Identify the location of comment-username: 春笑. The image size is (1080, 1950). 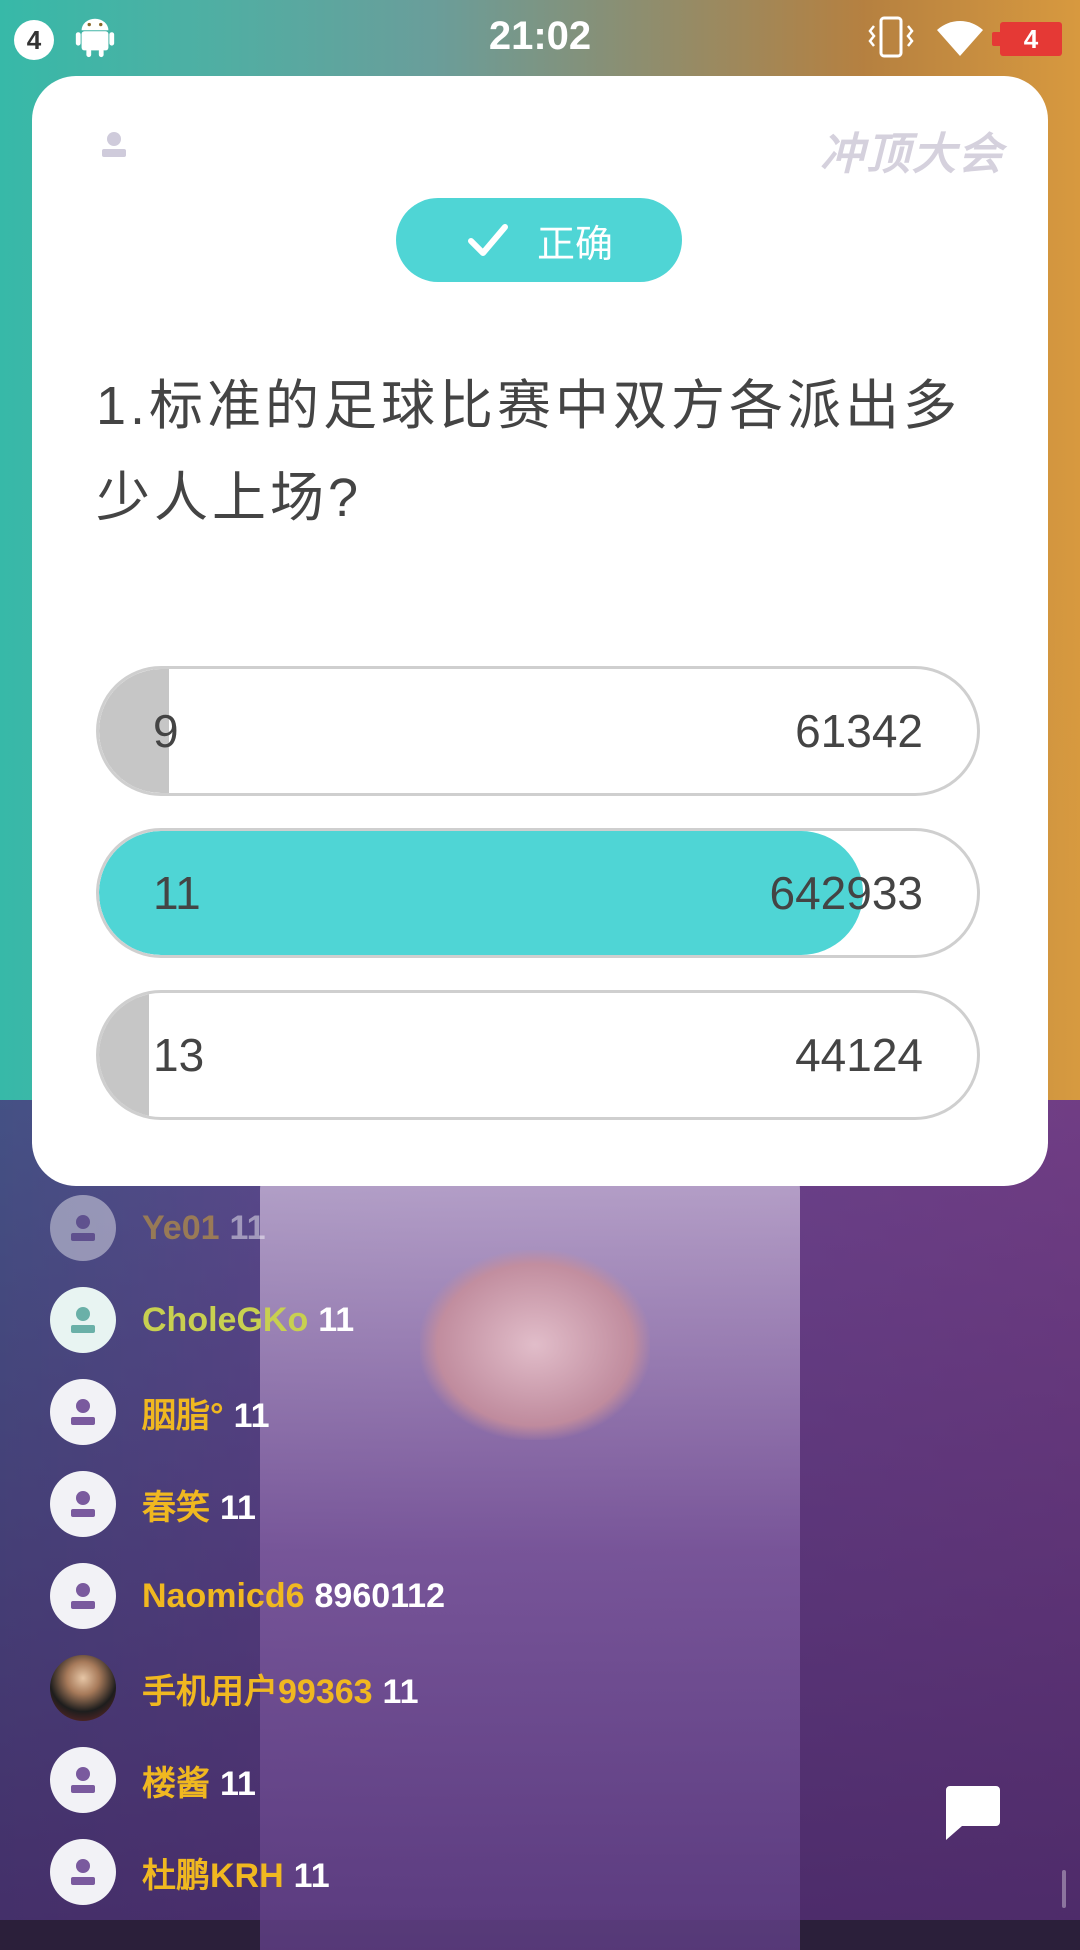
(176, 1507).